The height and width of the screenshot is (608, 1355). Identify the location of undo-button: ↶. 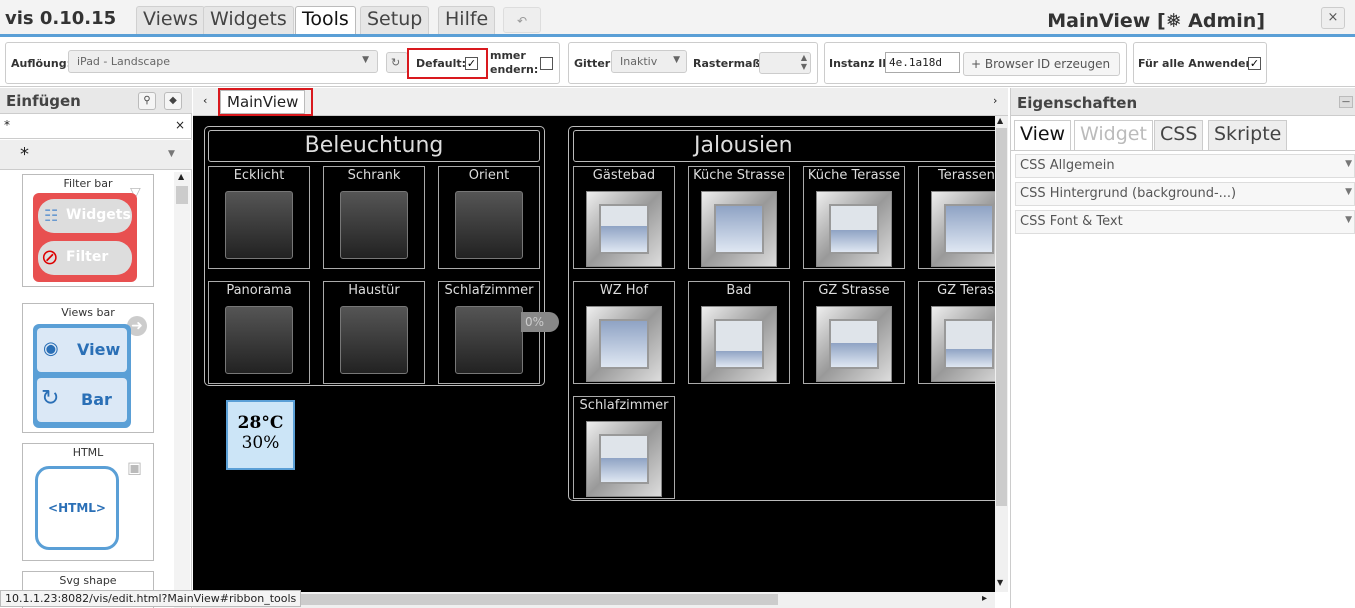
(522, 20).